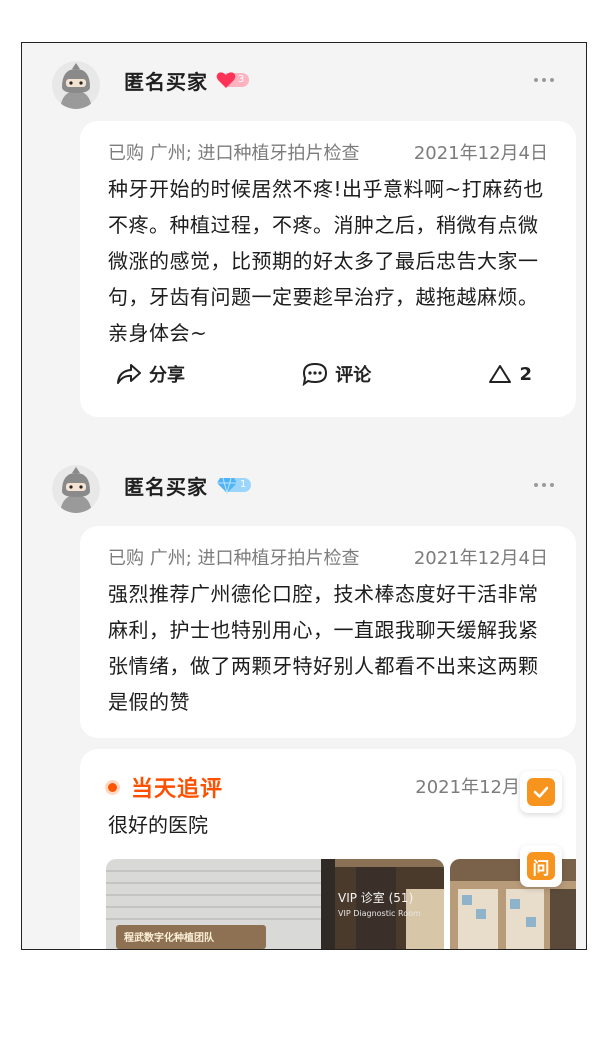 Image resolution: width=609 pixels, height=1062 pixels. I want to click on comment-button: 评论, so click(336, 374).